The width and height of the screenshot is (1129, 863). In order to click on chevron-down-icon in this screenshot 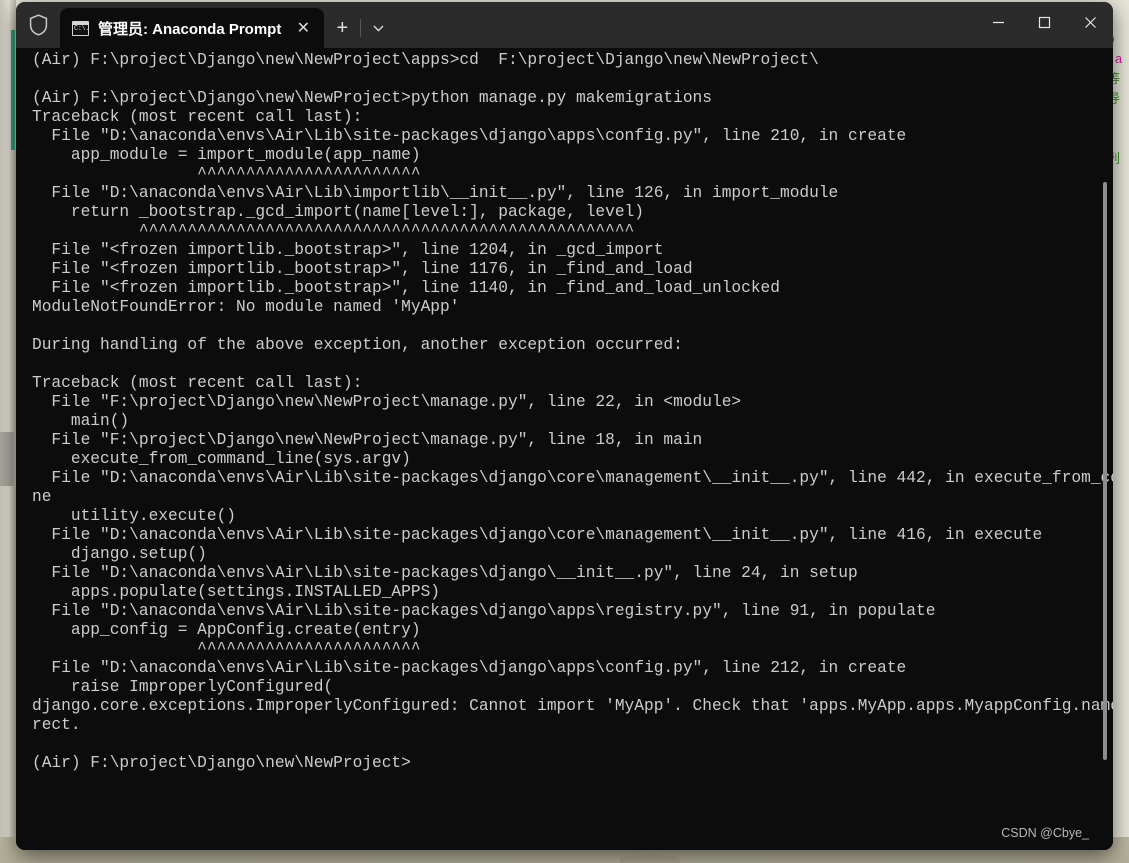, I will do `click(378, 28)`.